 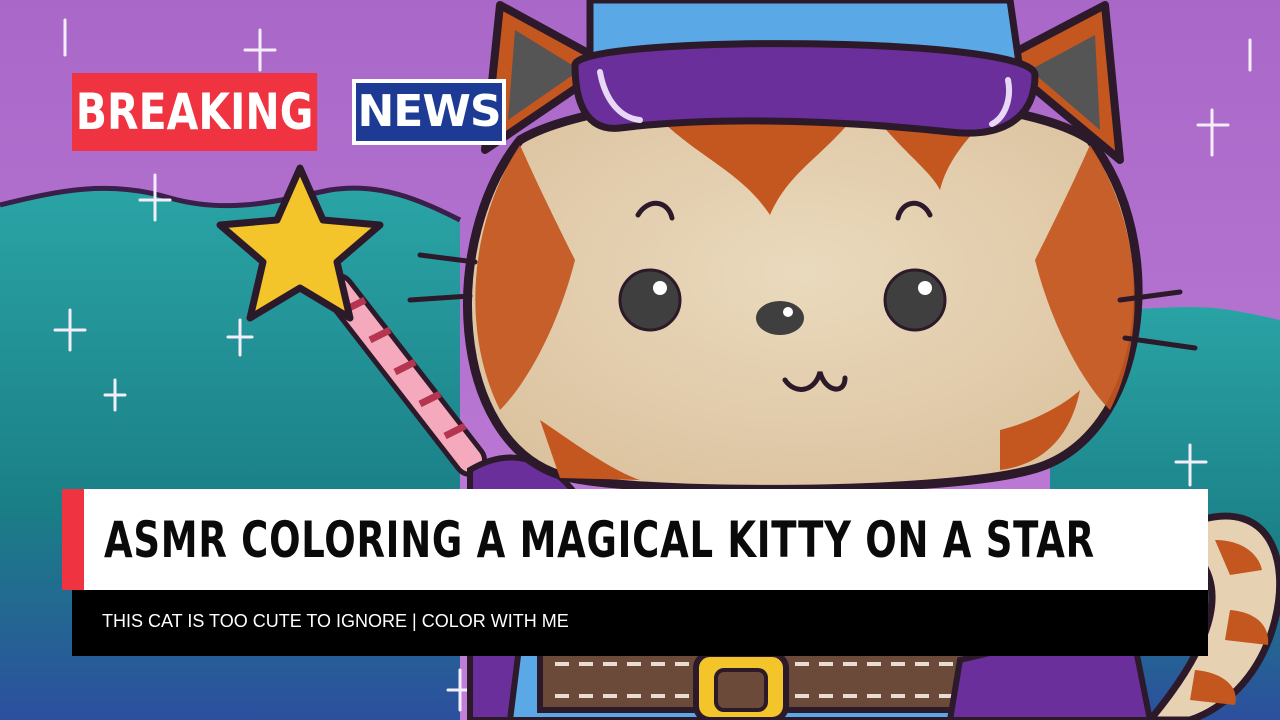 What do you see at coordinates (73, 539) in the screenshot?
I see `headline-accent-bar` at bounding box center [73, 539].